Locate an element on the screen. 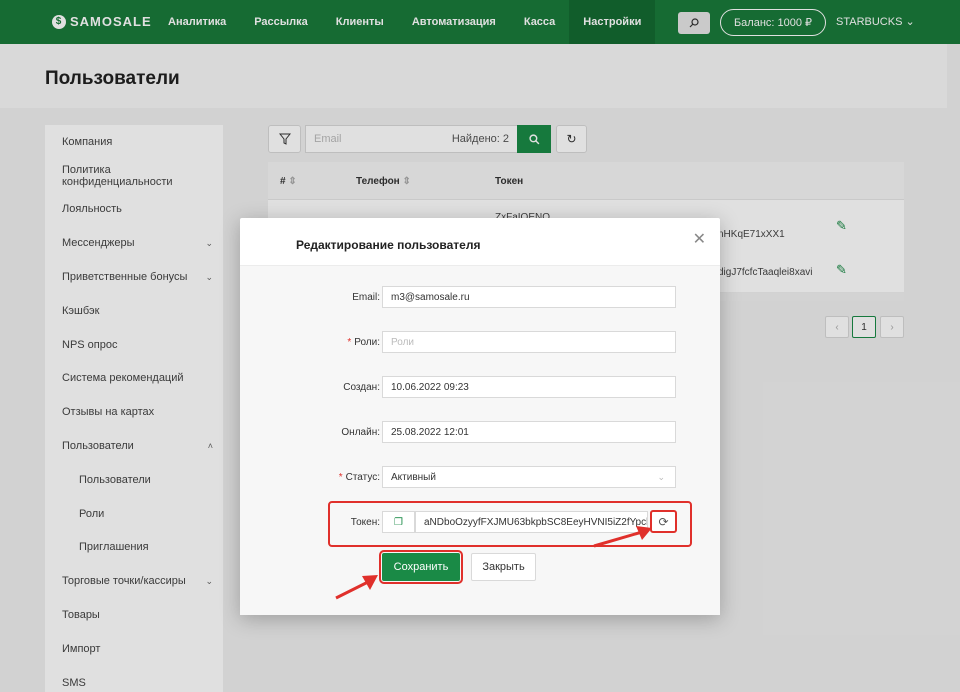 Image resolution: width=960 pixels, height=692 pixels. status-label: * Статус: is located at coordinates (359, 477).